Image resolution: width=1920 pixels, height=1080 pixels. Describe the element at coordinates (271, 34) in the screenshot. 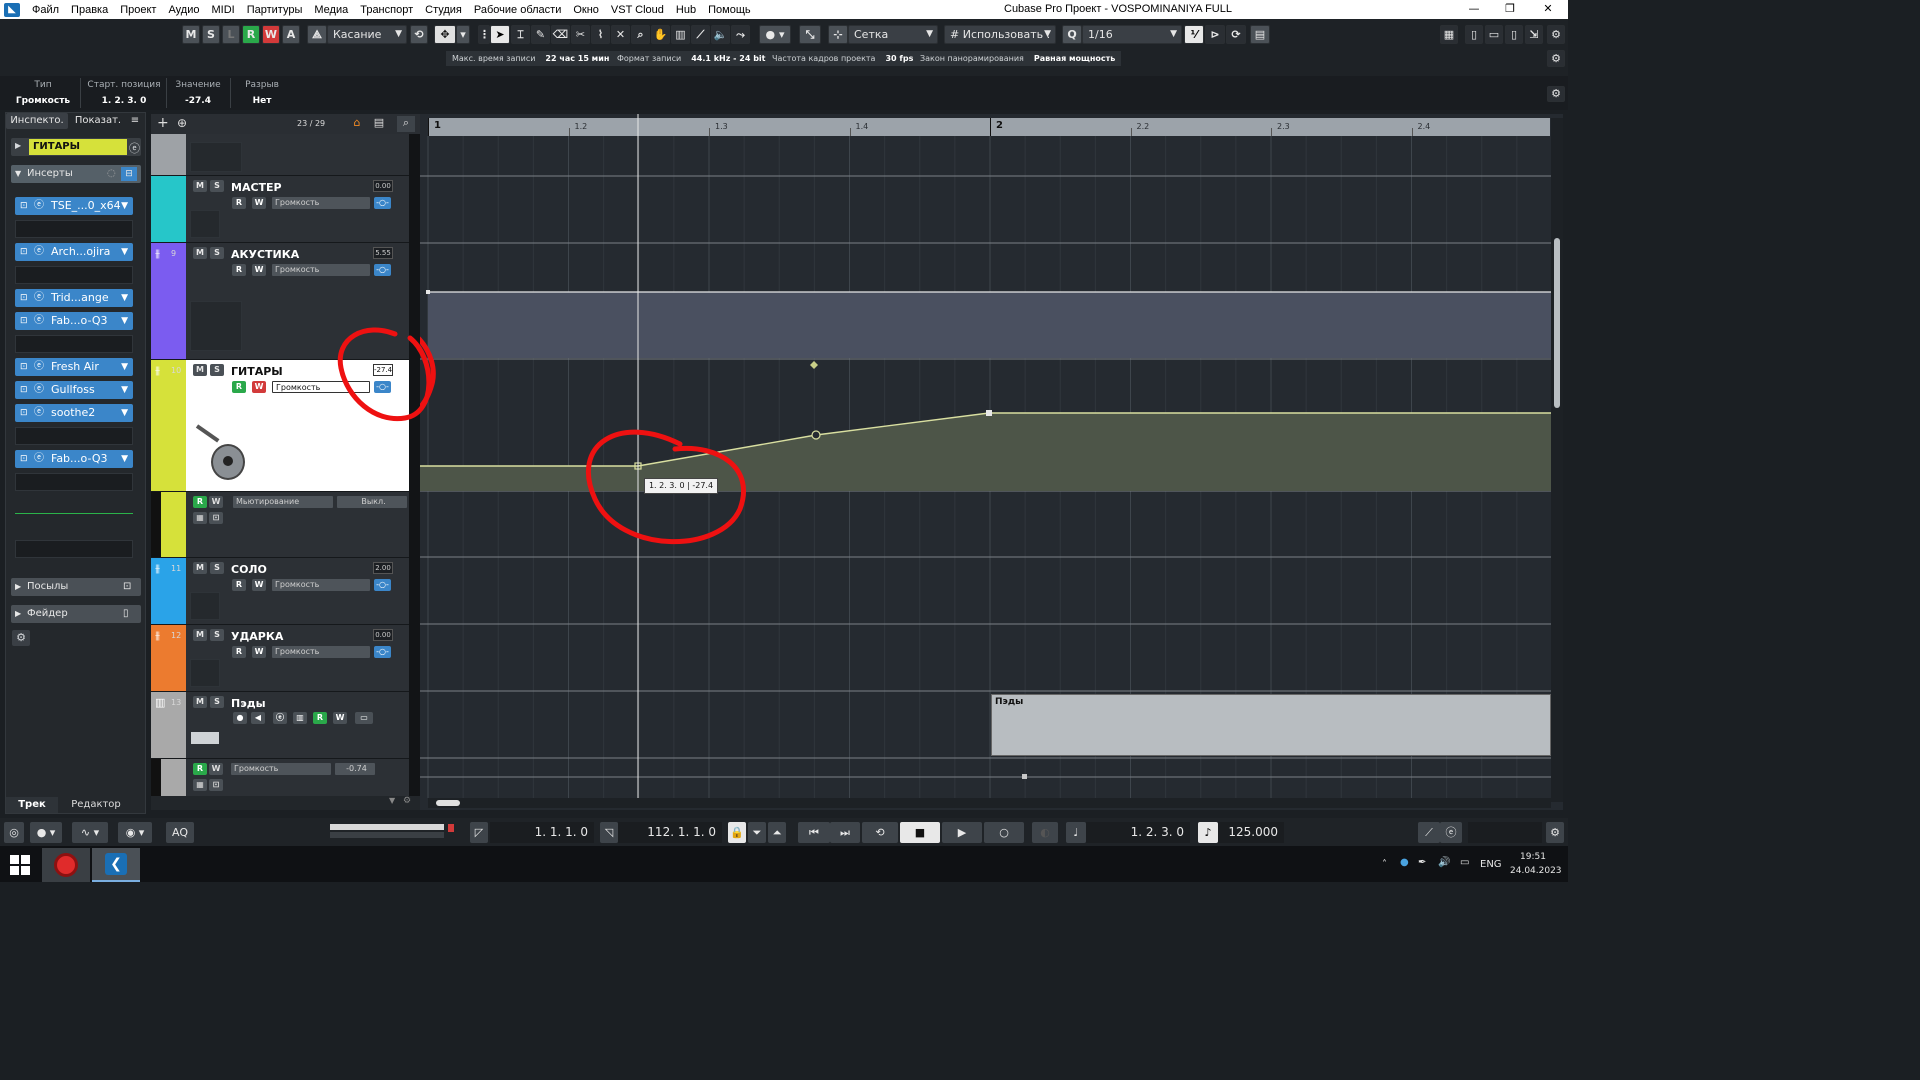

I see `write-all-button: W` at that location.